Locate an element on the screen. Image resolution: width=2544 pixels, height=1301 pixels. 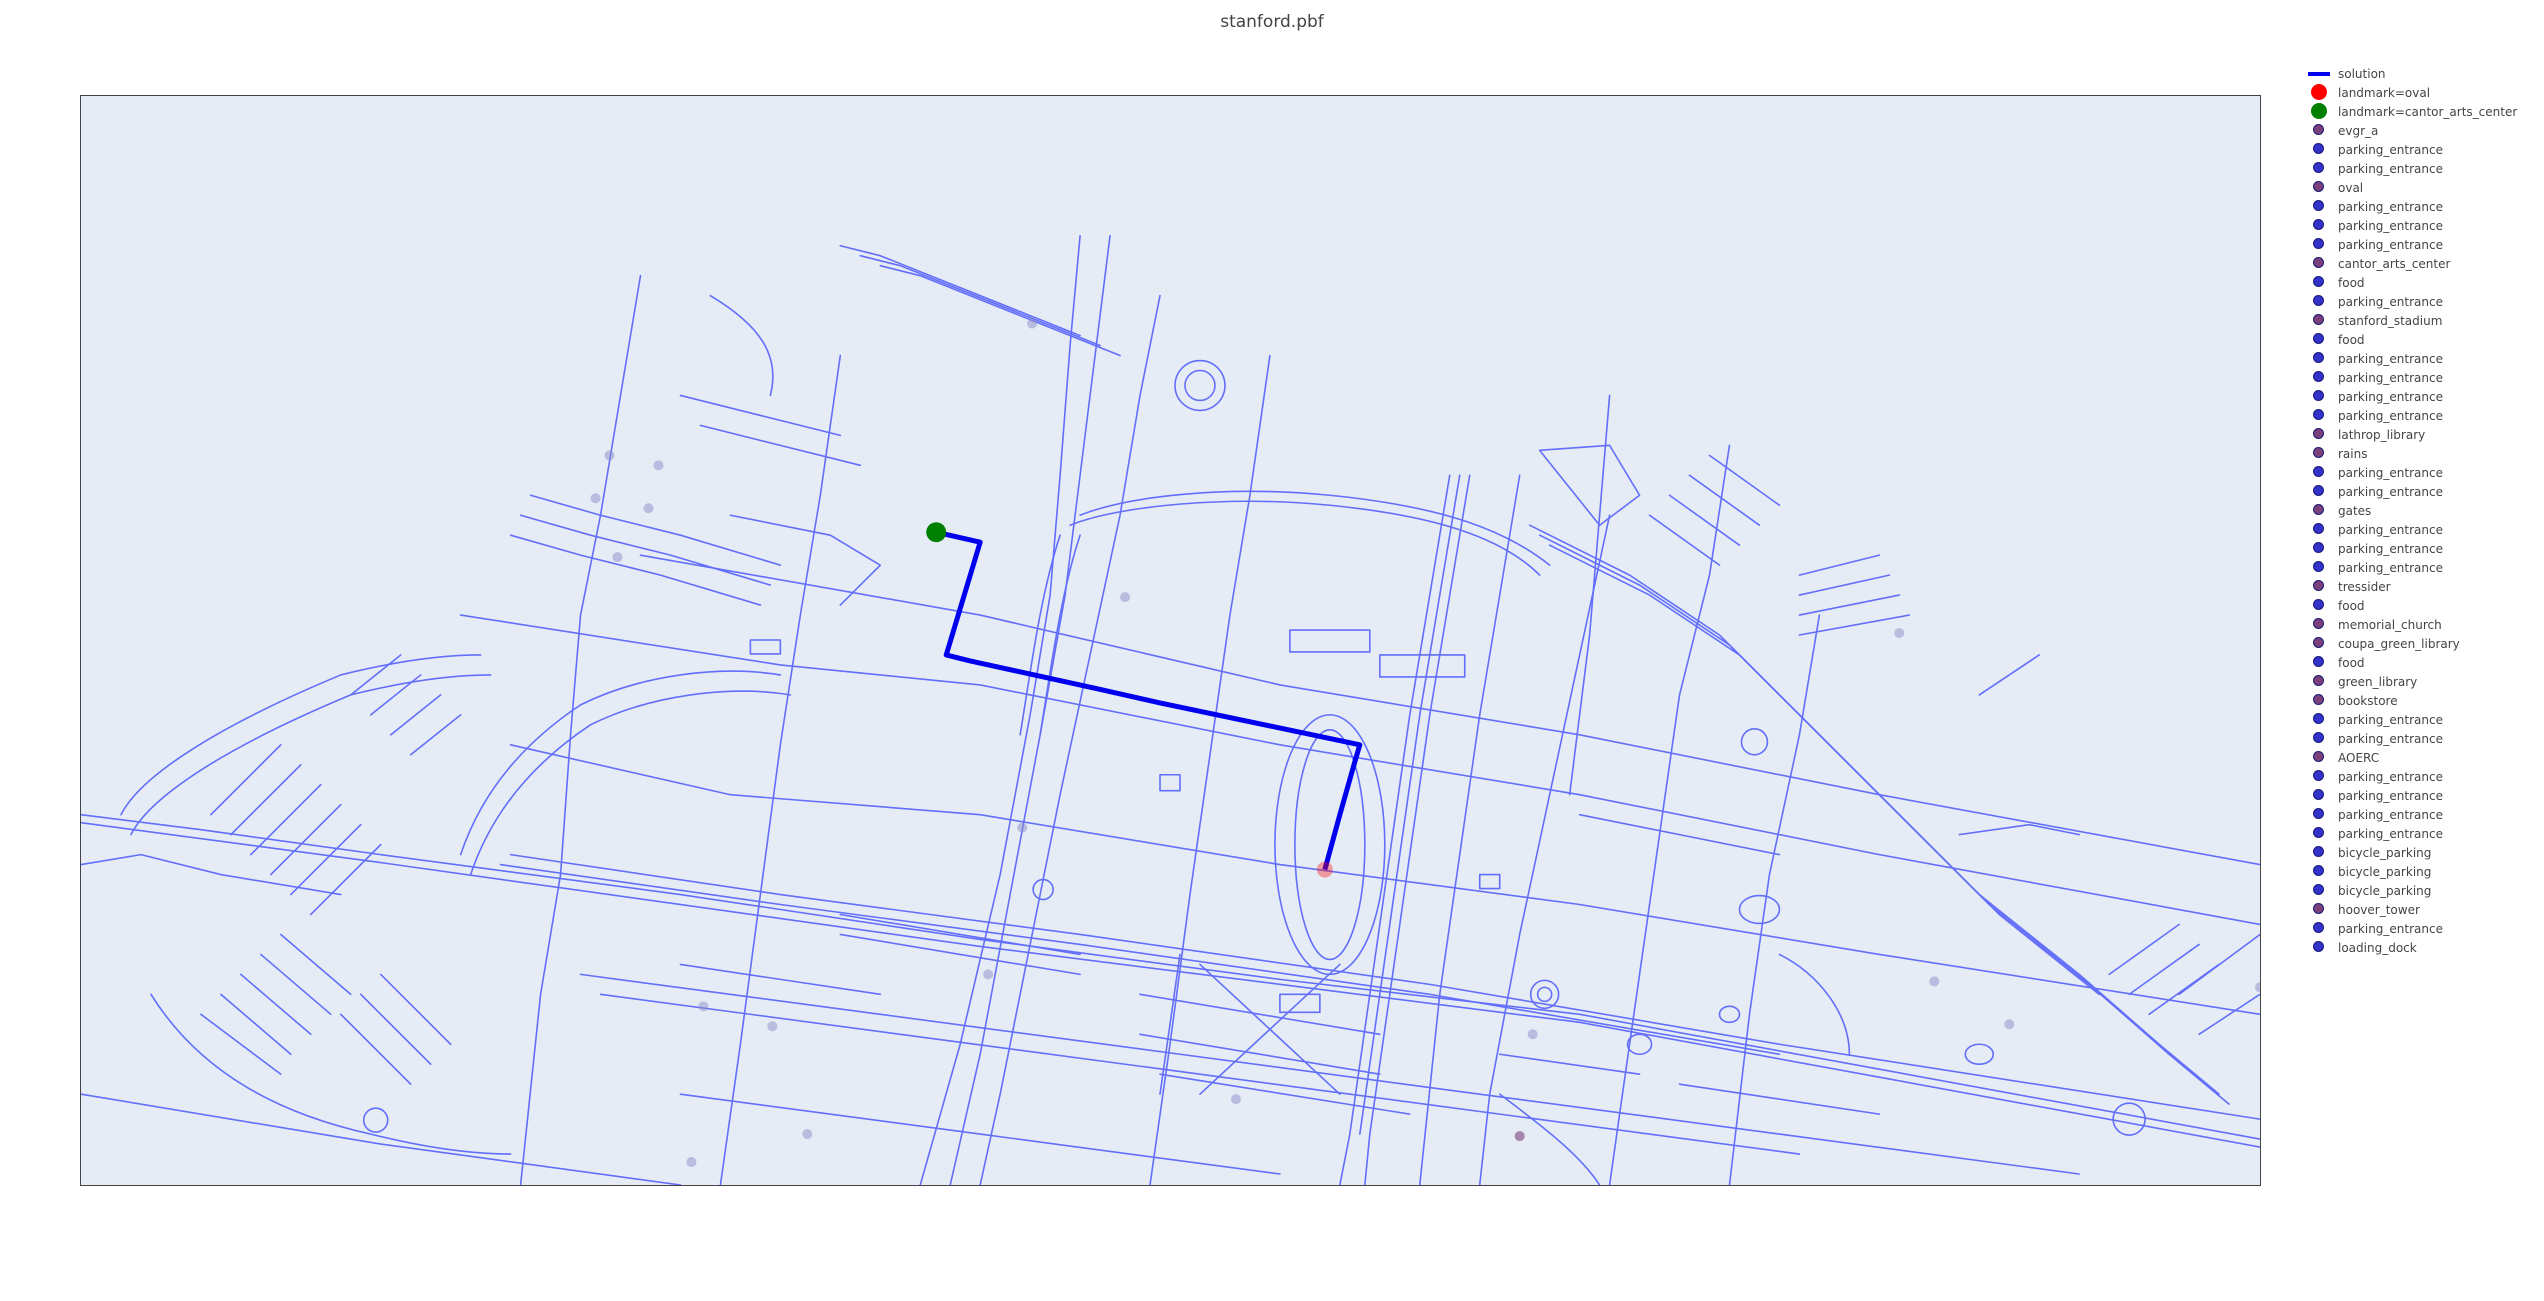
legend-item: rains is located at coordinates (2423, 453).